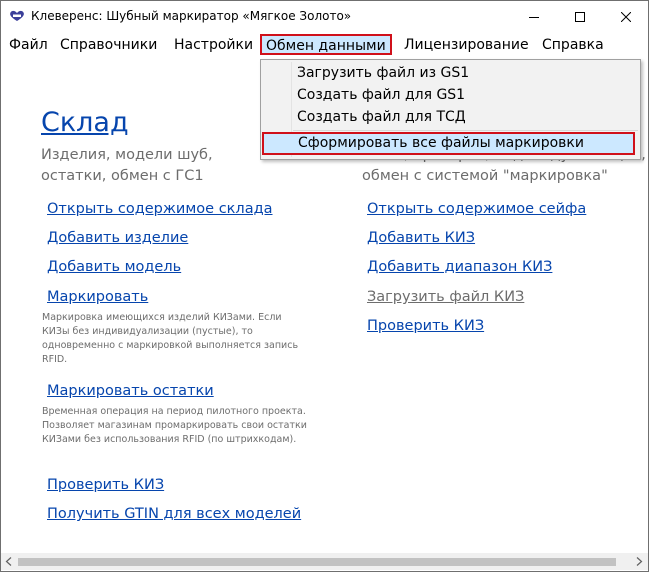  What do you see at coordinates (317, 562) in the screenshot?
I see `scrollbar-thumb` at bounding box center [317, 562].